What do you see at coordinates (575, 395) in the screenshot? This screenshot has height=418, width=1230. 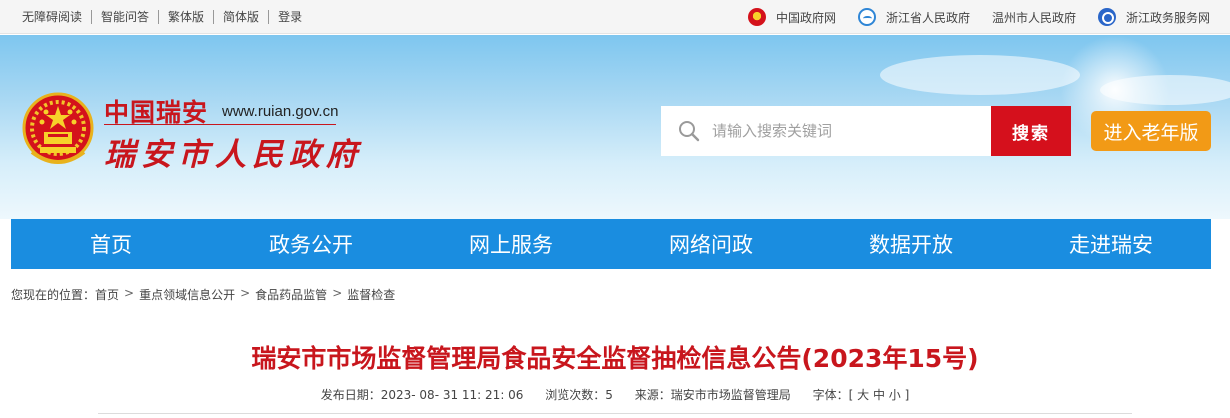 I see `view-count-label: 浏览次数：` at bounding box center [575, 395].